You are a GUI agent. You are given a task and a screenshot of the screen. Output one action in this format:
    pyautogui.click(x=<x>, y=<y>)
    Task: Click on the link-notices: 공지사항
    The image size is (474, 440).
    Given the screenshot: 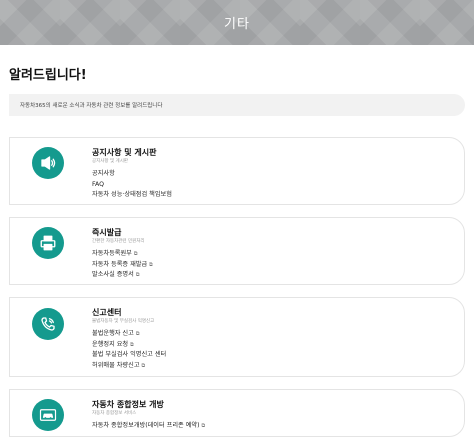 What is the action you would take?
    pyautogui.click(x=273, y=174)
    